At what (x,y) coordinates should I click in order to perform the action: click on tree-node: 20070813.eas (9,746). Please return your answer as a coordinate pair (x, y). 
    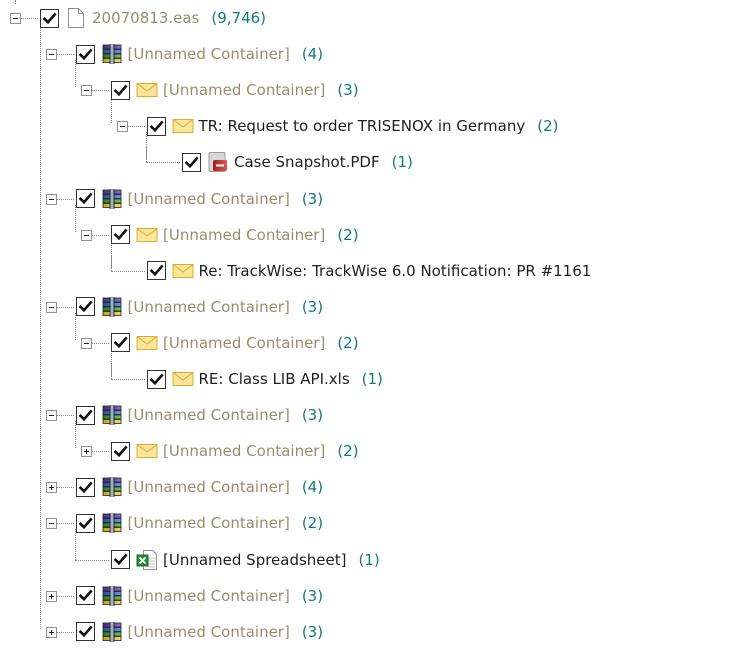
    Looking at the image, I should click on (135, 18).